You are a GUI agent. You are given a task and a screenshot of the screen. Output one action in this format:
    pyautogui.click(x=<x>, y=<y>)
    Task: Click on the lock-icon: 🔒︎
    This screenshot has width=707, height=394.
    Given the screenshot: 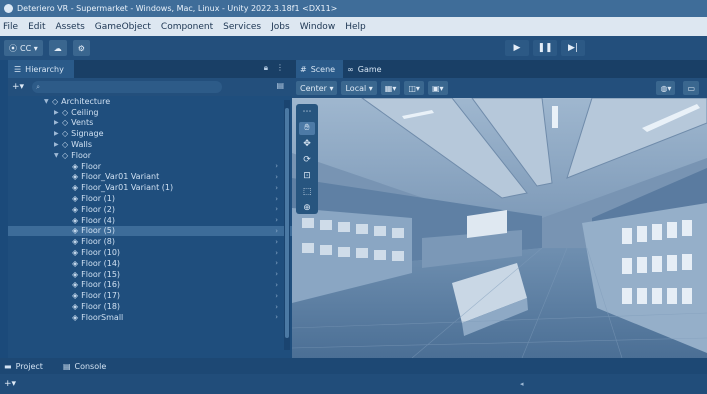 What is the action you would take?
    pyautogui.click(x=266, y=68)
    